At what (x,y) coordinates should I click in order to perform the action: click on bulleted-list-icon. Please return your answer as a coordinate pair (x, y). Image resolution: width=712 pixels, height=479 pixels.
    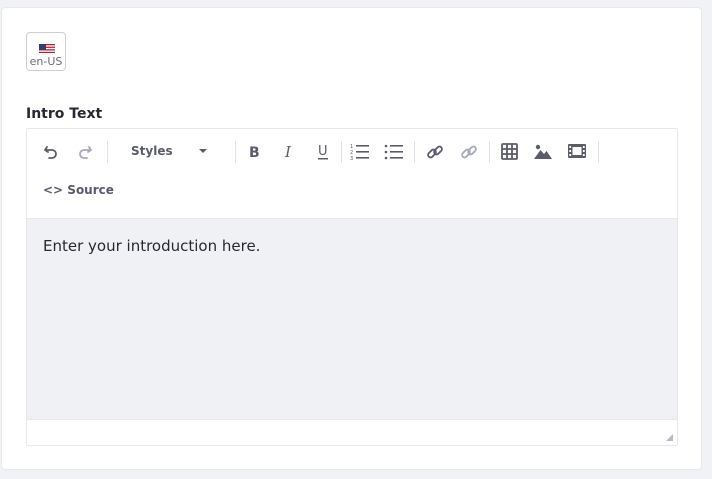
    Looking at the image, I should click on (394, 152).